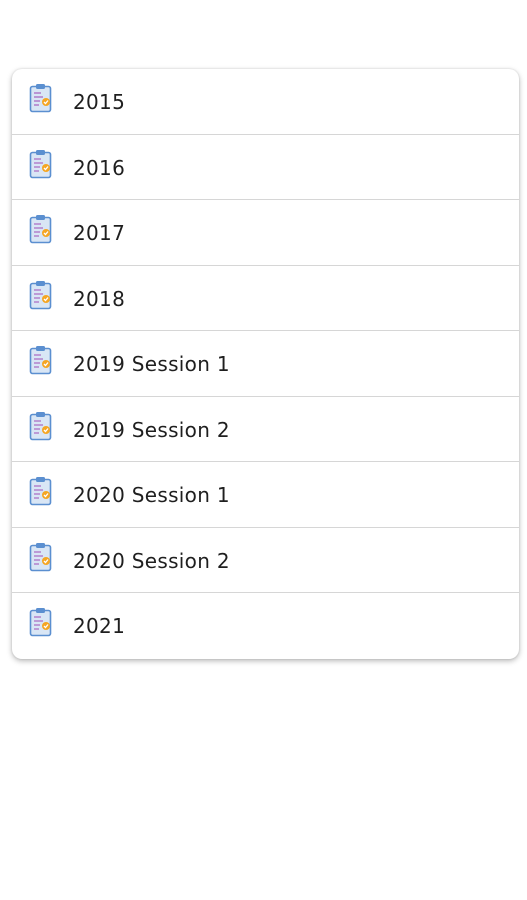 The height and width of the screenshot is (900, 527). Describe the element at coordinates (265, 233) in the screenshot. I see `list-item-2017: 2017` at that location.